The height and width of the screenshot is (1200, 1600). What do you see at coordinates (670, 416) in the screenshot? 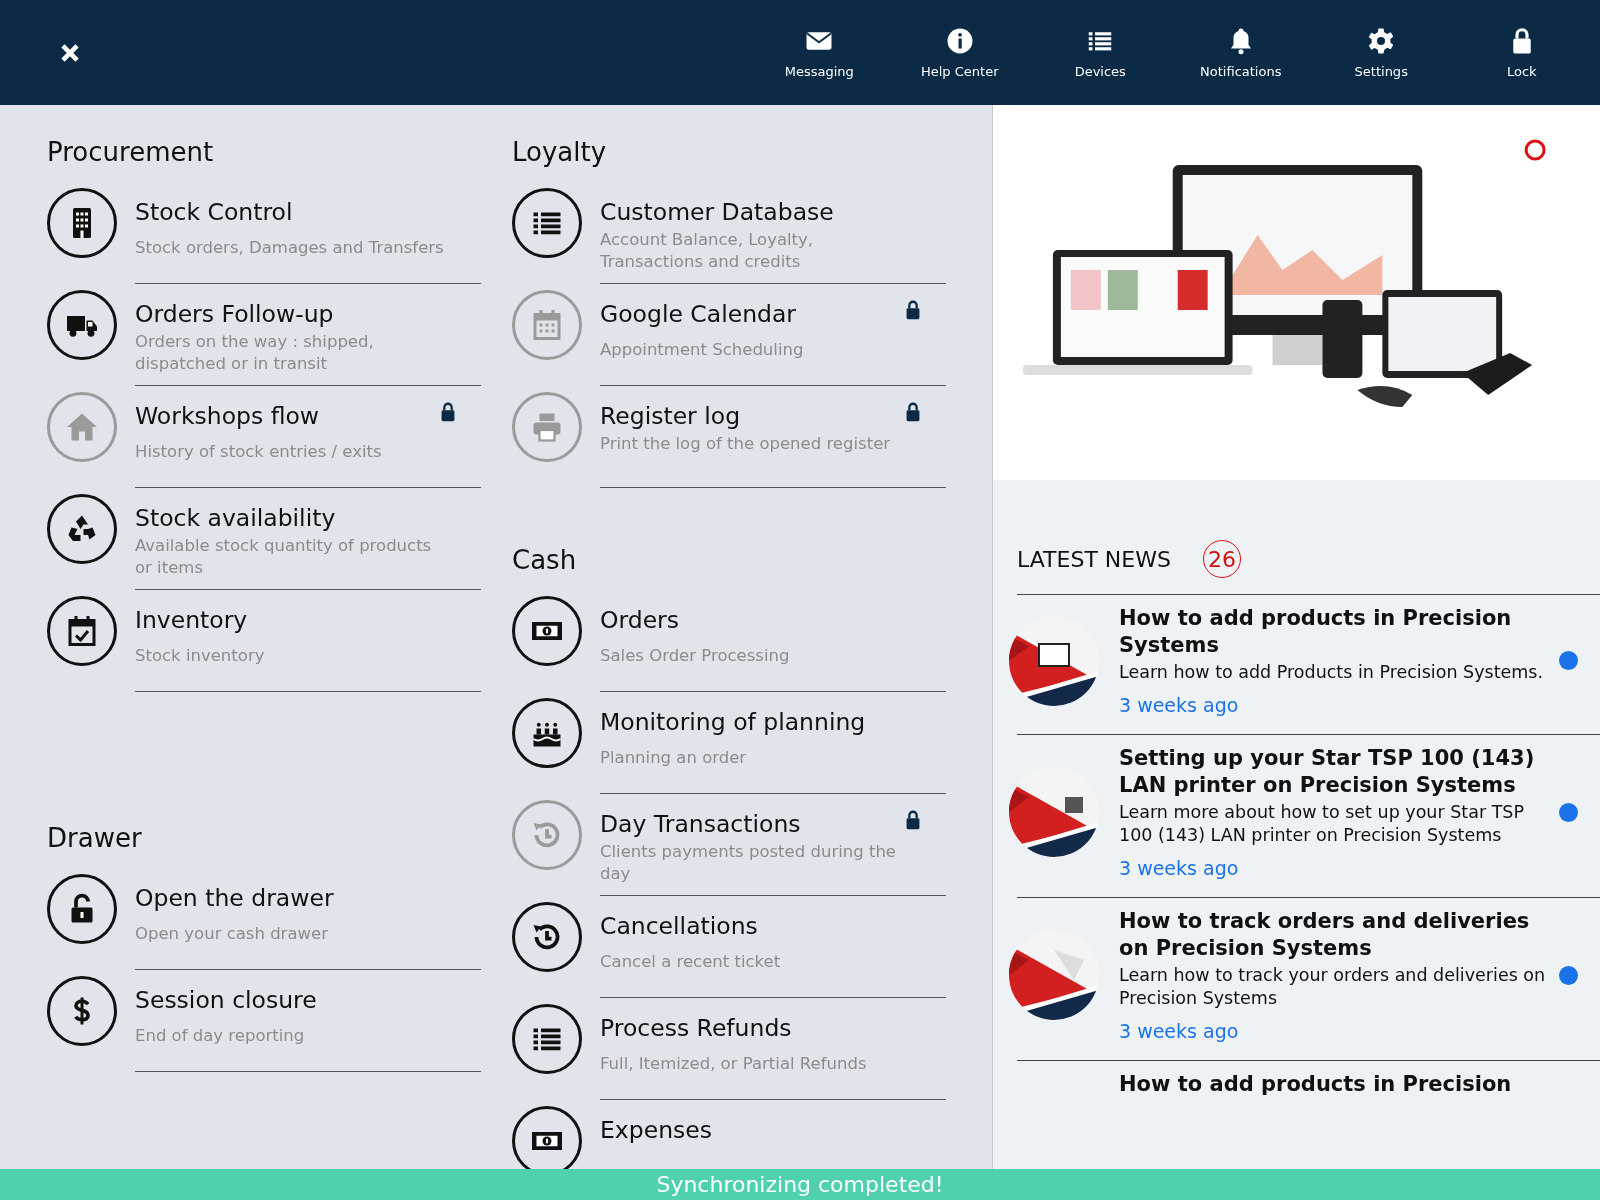
I see `item-title: Register log` at bounding box center [670, 416].